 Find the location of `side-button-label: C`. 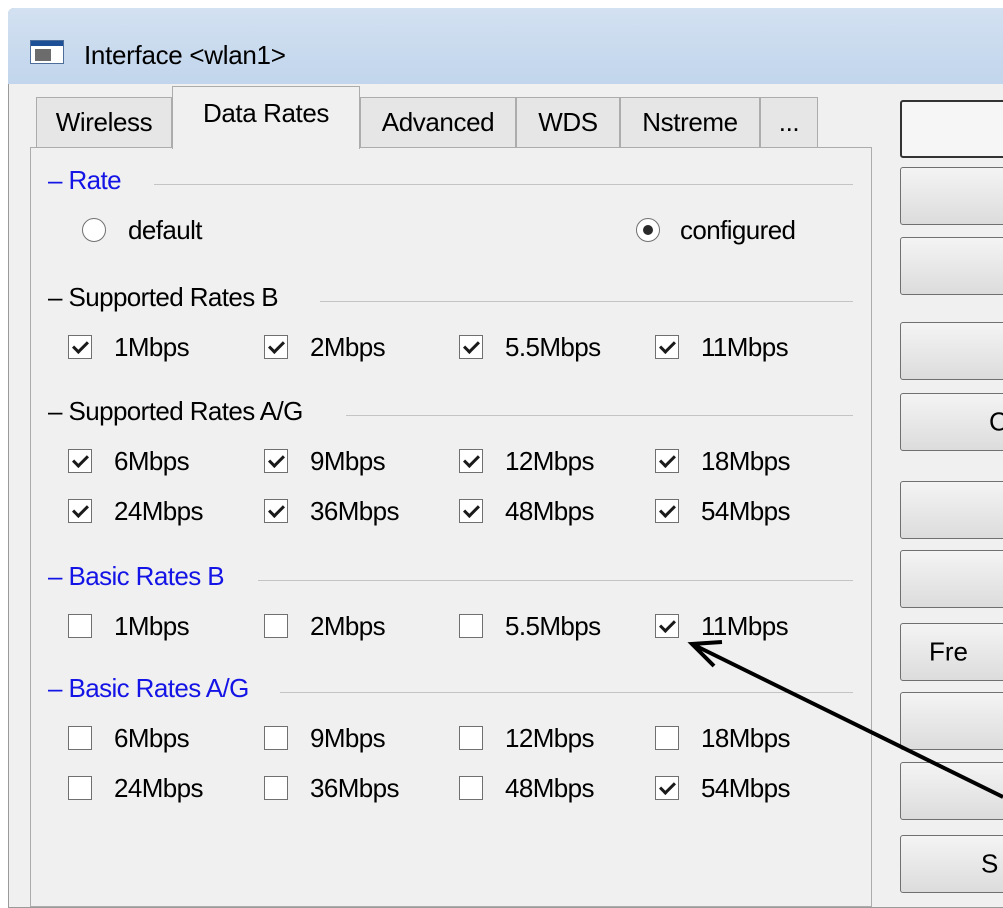

side-button-label: C is located at coordinates (996, 422).